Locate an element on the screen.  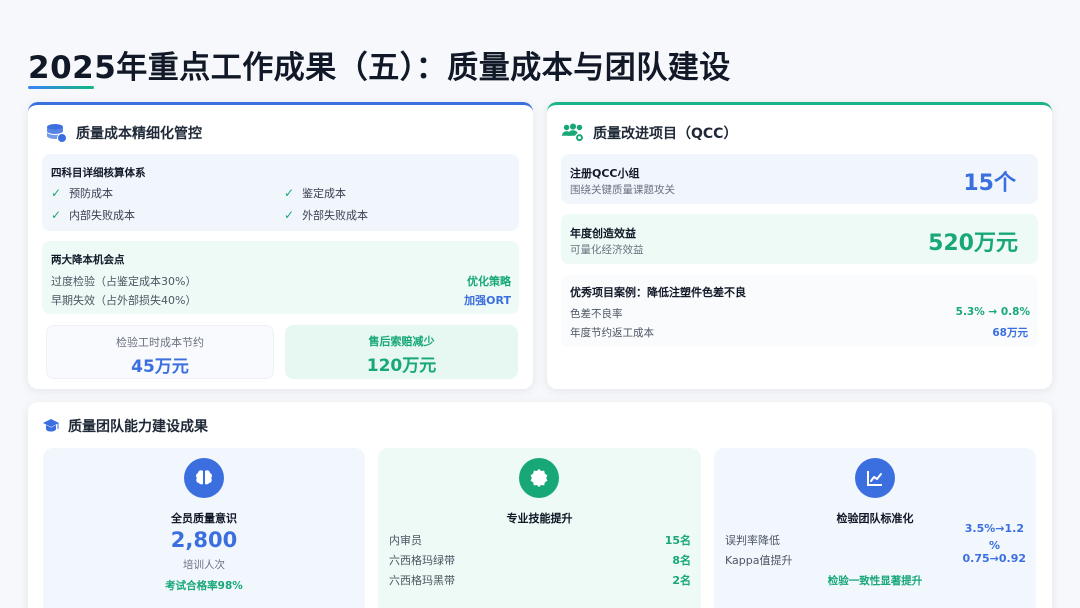
qcc-groups-label: 注册QCC小组 is located at coordinates (605, 173).